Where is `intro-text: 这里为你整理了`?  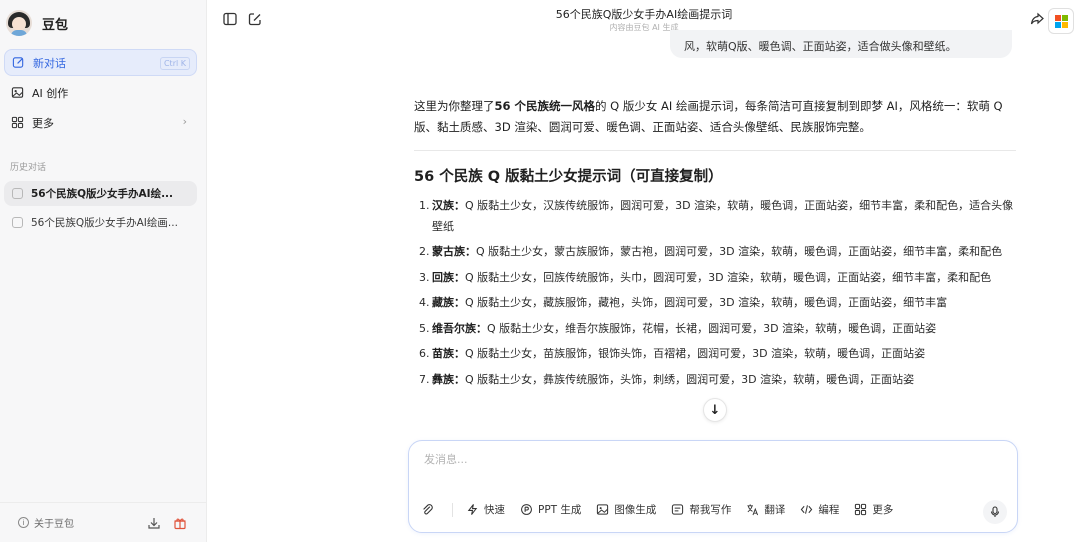 intro-text: 这里为你整理了 is located at coordinates (454, 106).